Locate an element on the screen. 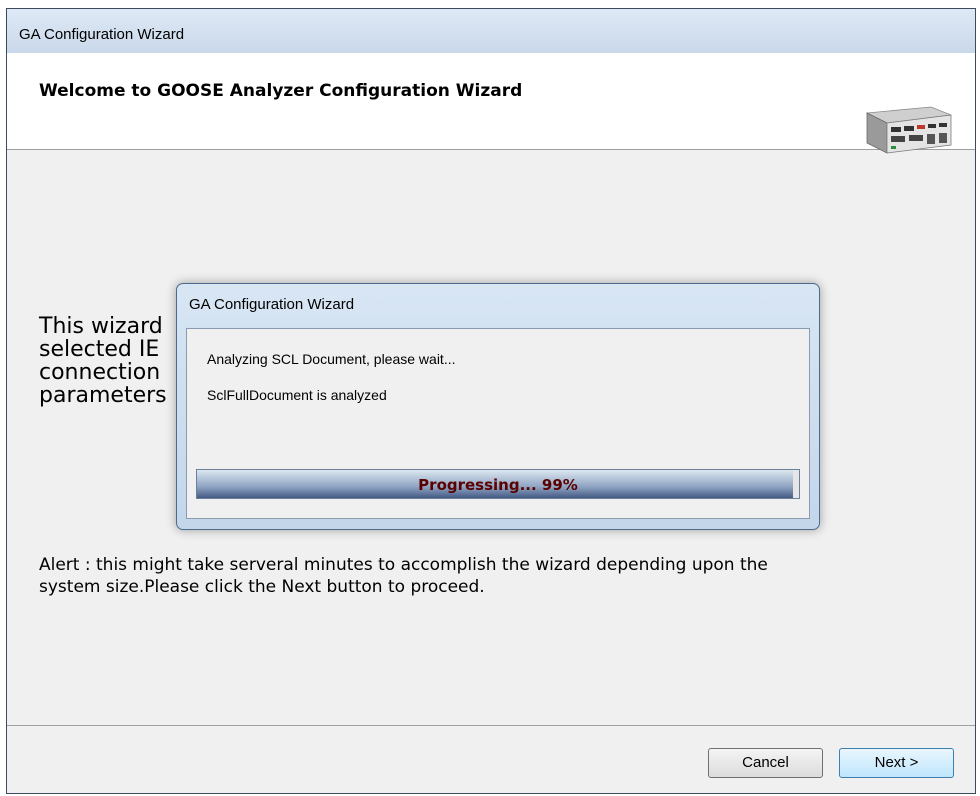 This screenshot has width=980, height=796. next-button: Next > is located at coordinates (896, 763).